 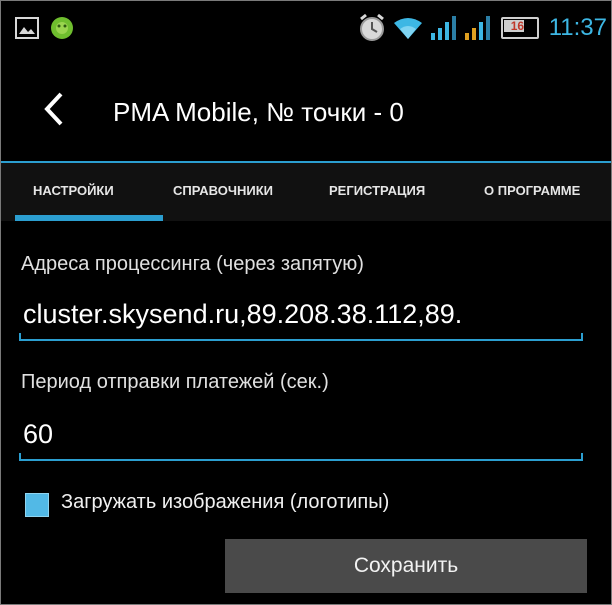 I want to click on send-period-input: 60, so click(x=301, y=439).